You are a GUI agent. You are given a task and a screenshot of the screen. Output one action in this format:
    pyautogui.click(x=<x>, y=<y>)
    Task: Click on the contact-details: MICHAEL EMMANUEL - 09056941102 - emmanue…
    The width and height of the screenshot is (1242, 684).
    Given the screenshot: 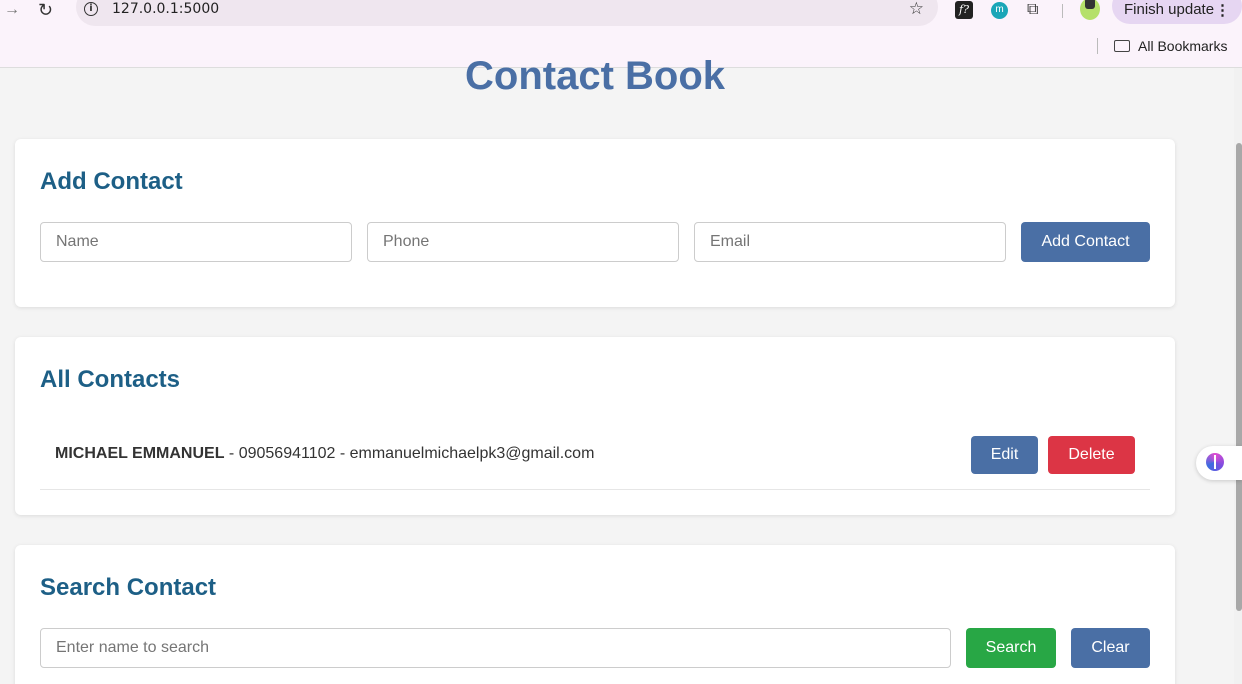 What is the action you would take?
    pyautogui.click(x=324, y=454)
    